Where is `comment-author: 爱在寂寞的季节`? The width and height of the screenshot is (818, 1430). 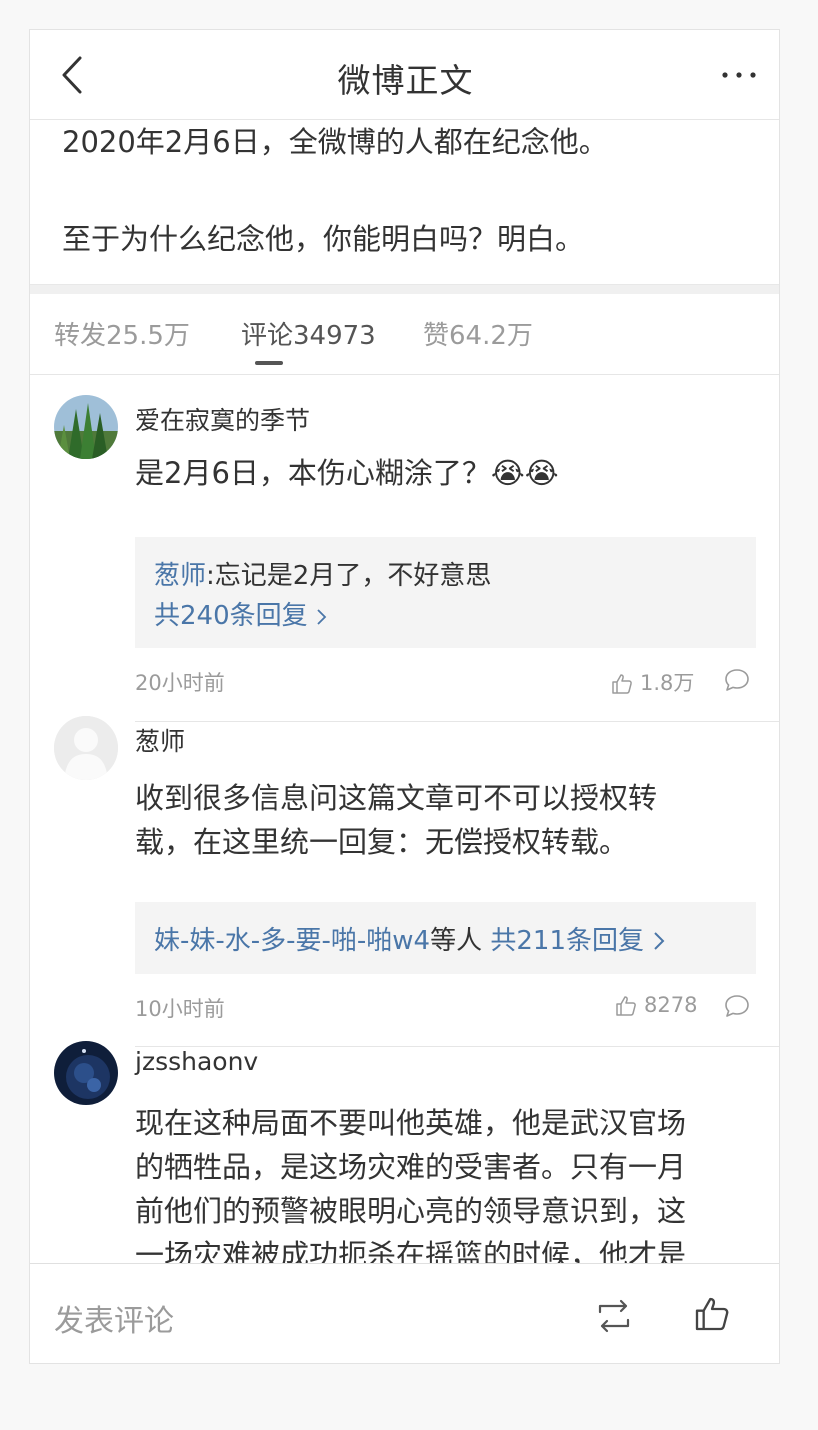 comment-author: 爱在寂寞的季节 is located at coordinates (222, 419).